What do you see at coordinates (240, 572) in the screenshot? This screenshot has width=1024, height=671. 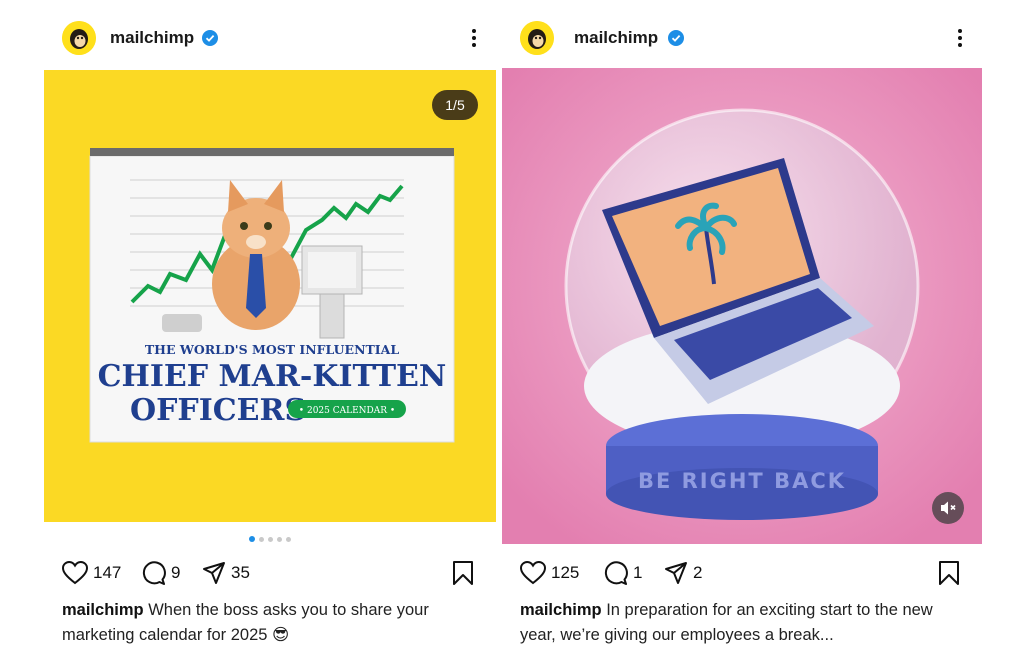 I see `share-count: 35` at bounding box center [240, 572].